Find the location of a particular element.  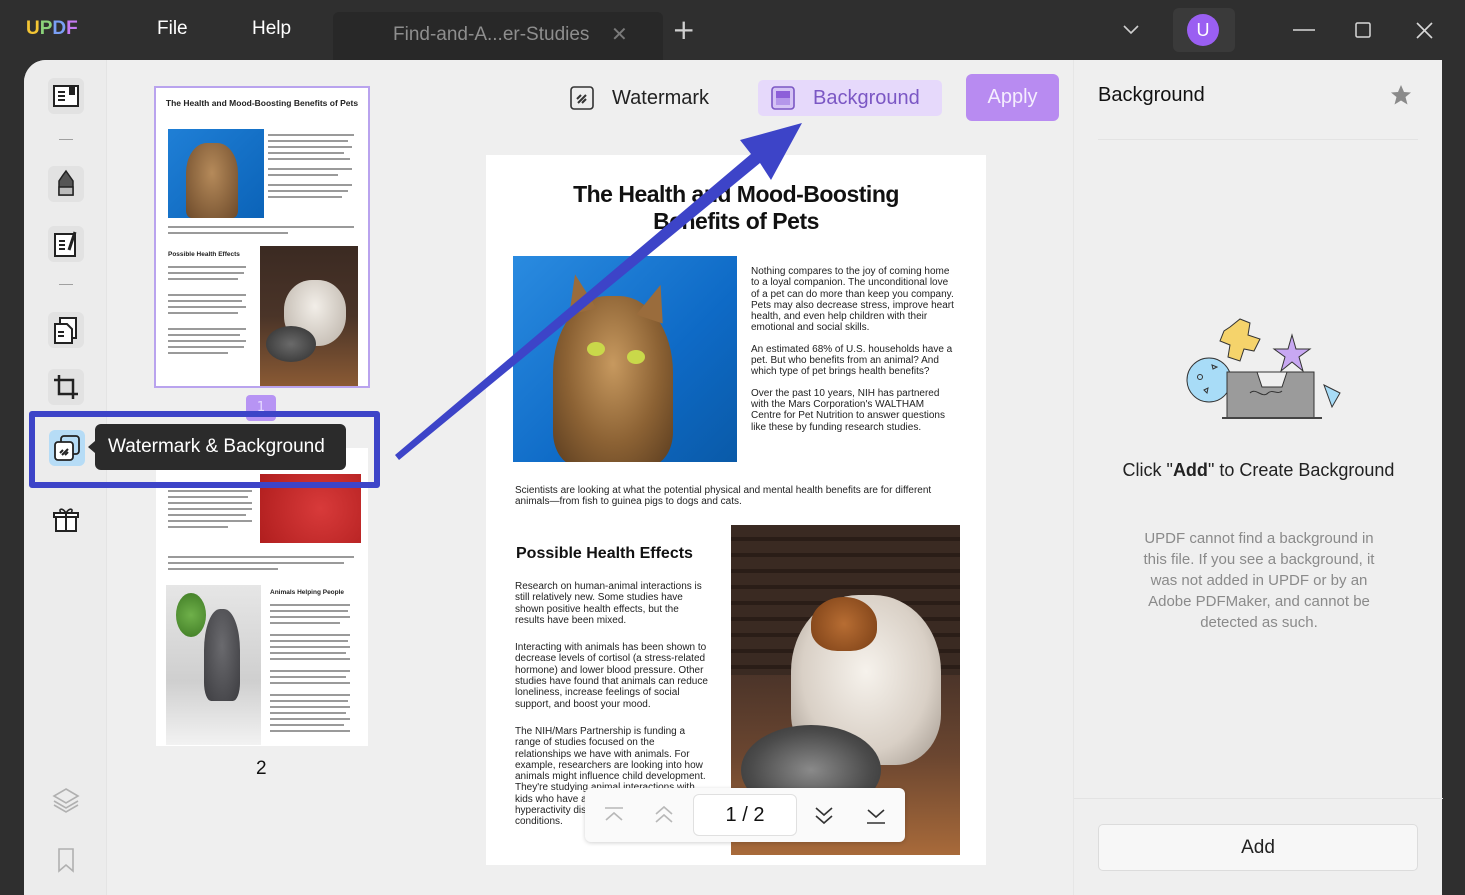

sidebar-item-reader is located at coordinates (66, 96).